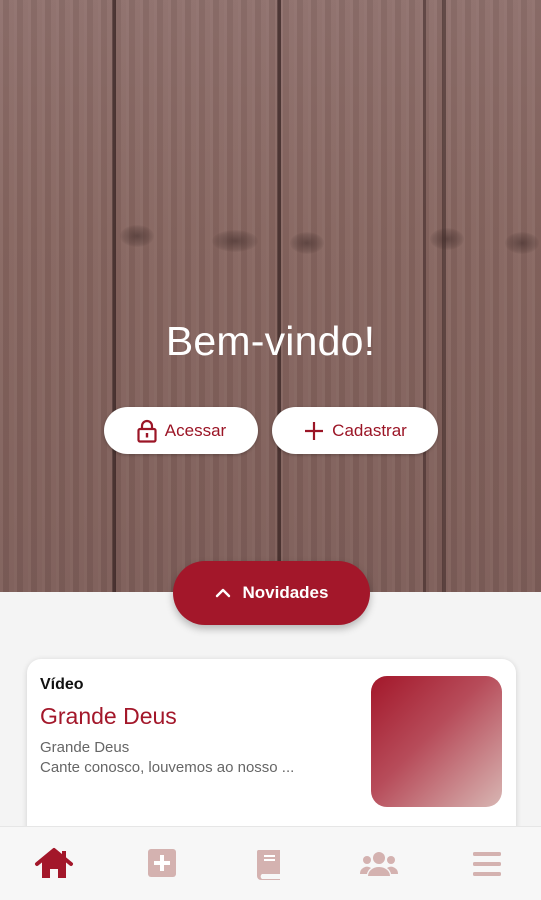 This screenshot has width=541, height=900. What do you see at coordinates (85, 747) in the screenshot?
I see `card-subtitle: Grande Deus` at bounding box center [85, 747].